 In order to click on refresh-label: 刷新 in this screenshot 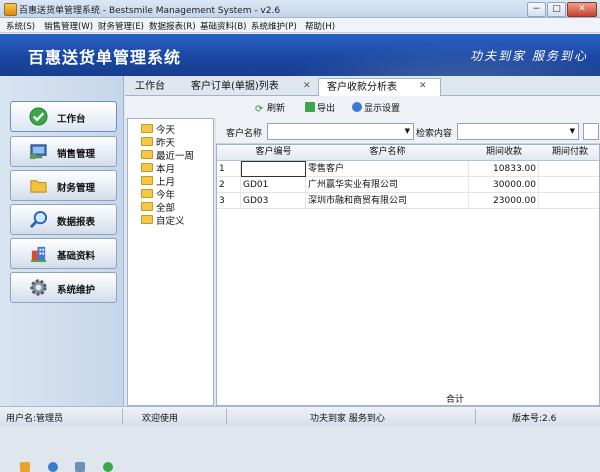, I will do `click(276, 109)`.